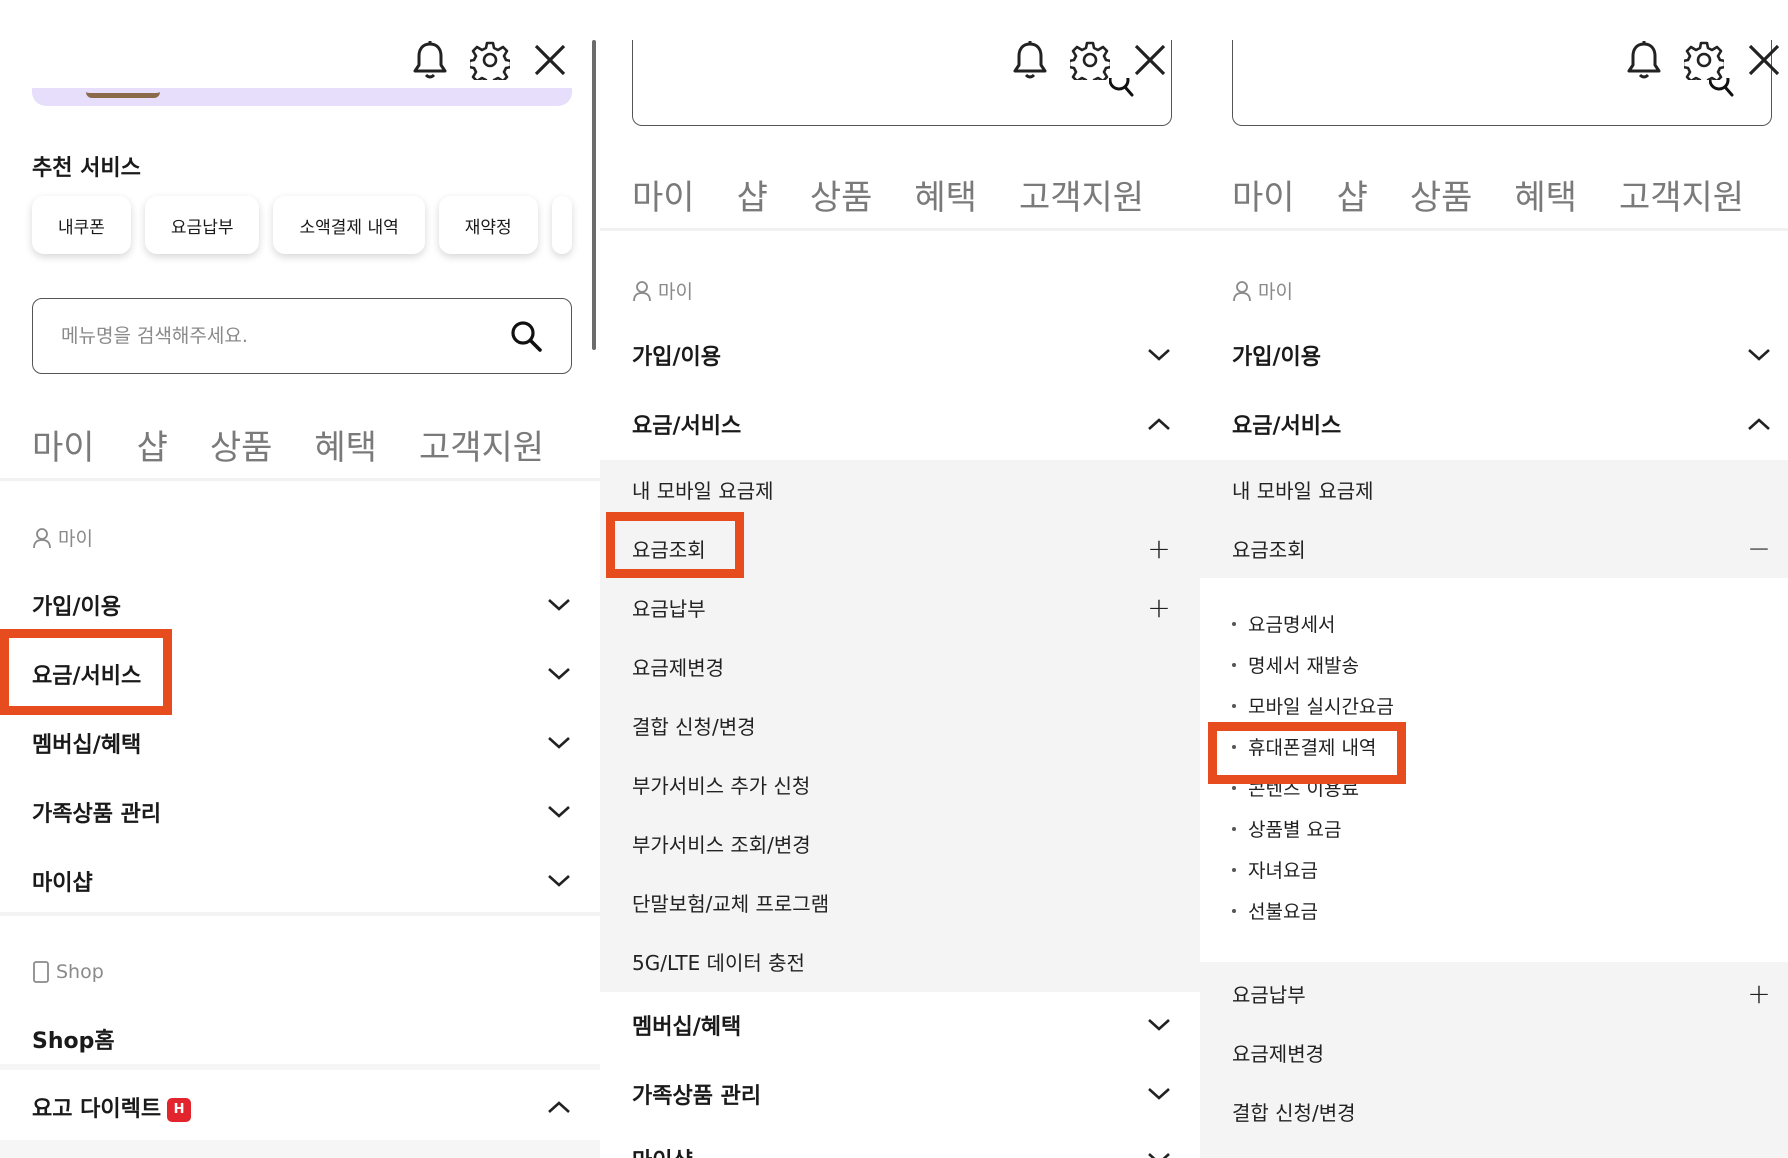  I want to click on recommended-services-title: 추천 서비스, so click(86, 168).